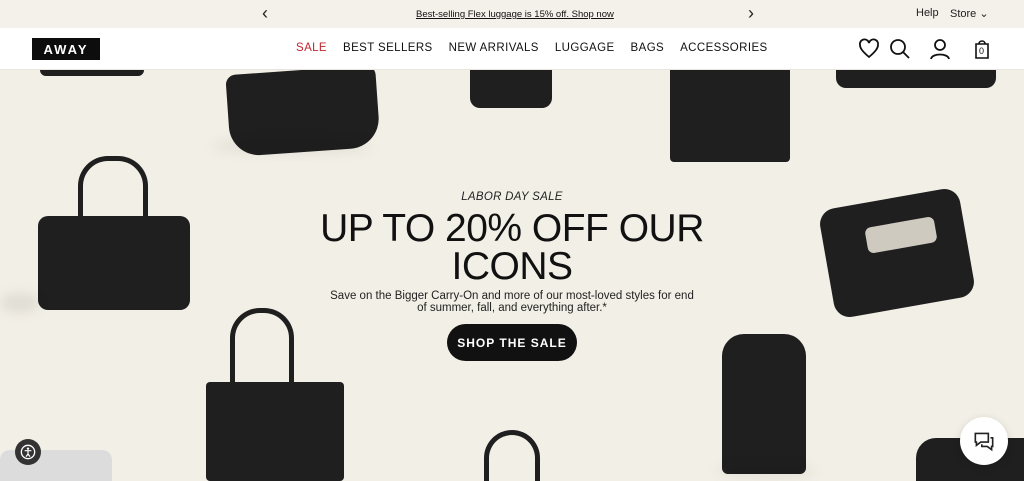 Image resolution: width=1024 pixels, height=481 pixels. I want to click on shop-the-sale-button: SHOP THE SALE, so click(512, 342).